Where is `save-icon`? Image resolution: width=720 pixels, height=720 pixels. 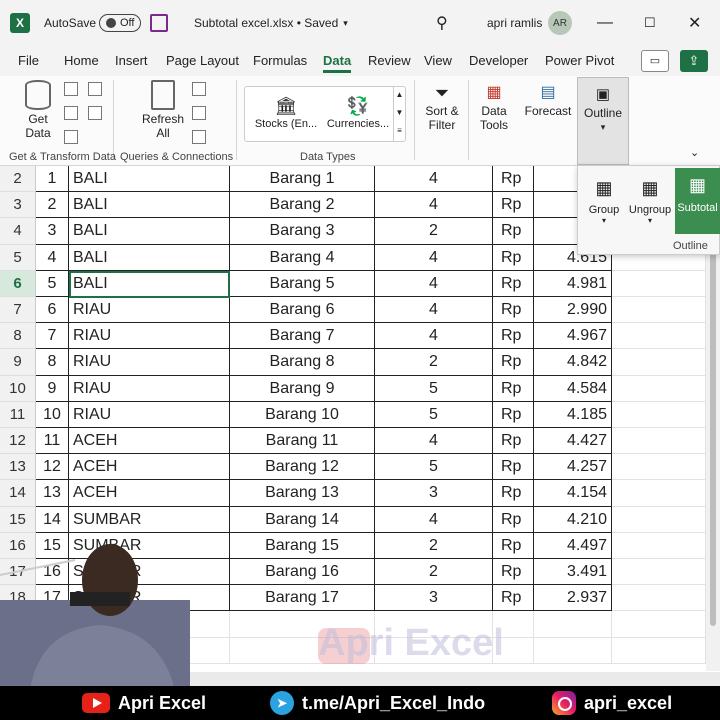
save-icon is located at coordinates (159, 23).